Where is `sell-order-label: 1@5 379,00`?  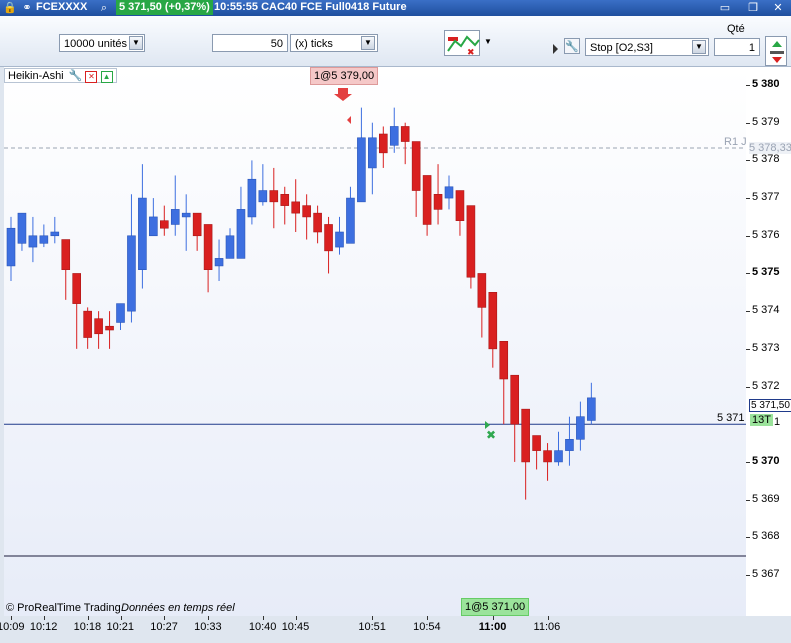 sell-order-label: 1@5 379,00 is located at coordinates (344, 76).